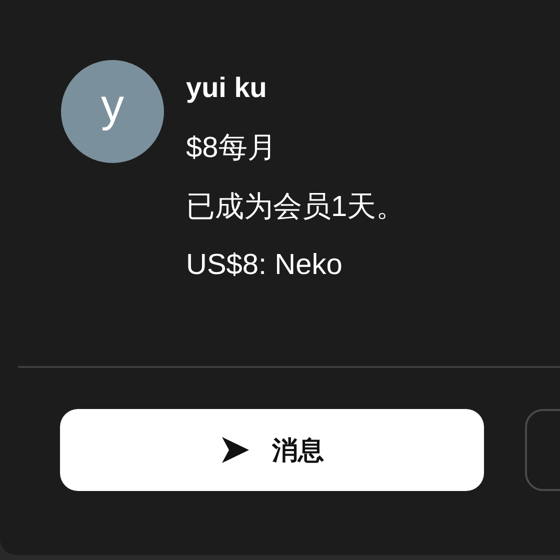  I want to click on send-icon, so click(235, 450).